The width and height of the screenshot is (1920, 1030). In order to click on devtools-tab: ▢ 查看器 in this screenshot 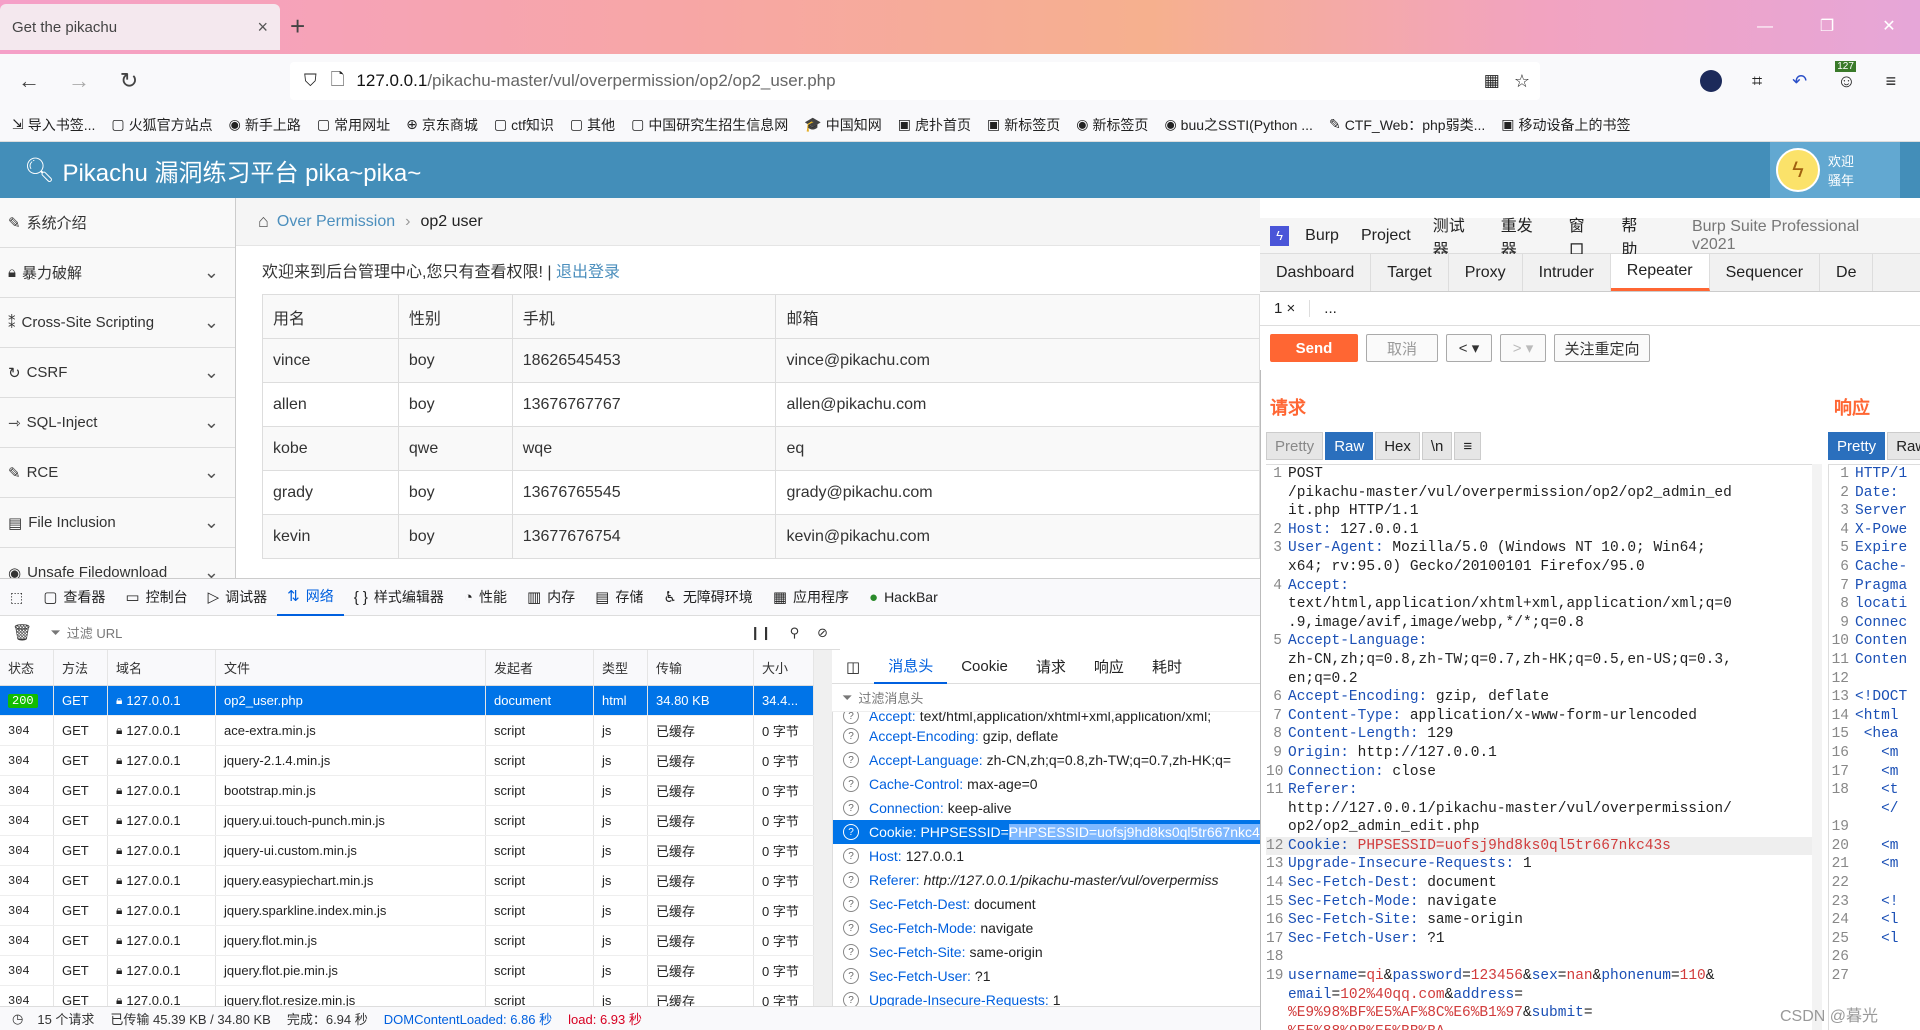, I will do `click(74, 597)`.